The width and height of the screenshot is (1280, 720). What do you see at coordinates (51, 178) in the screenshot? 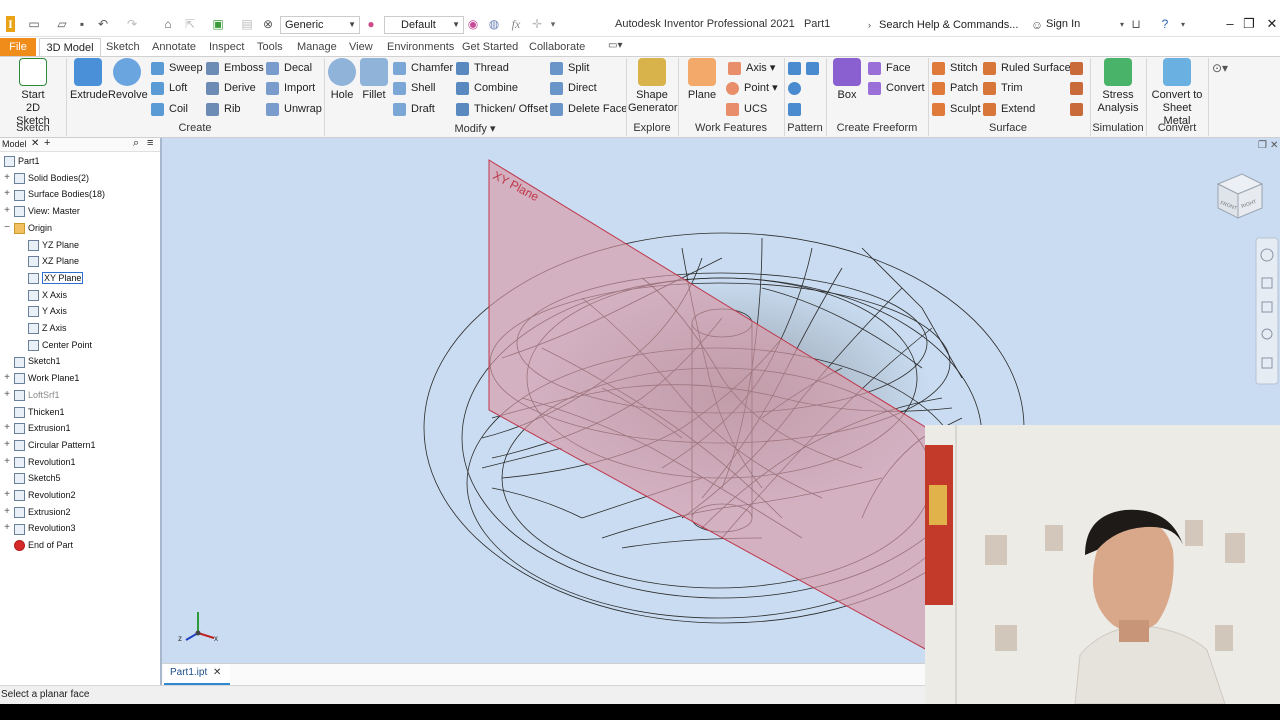
I see `tree-item: Solid Bodies(2)` at bounding box center [51, 178].